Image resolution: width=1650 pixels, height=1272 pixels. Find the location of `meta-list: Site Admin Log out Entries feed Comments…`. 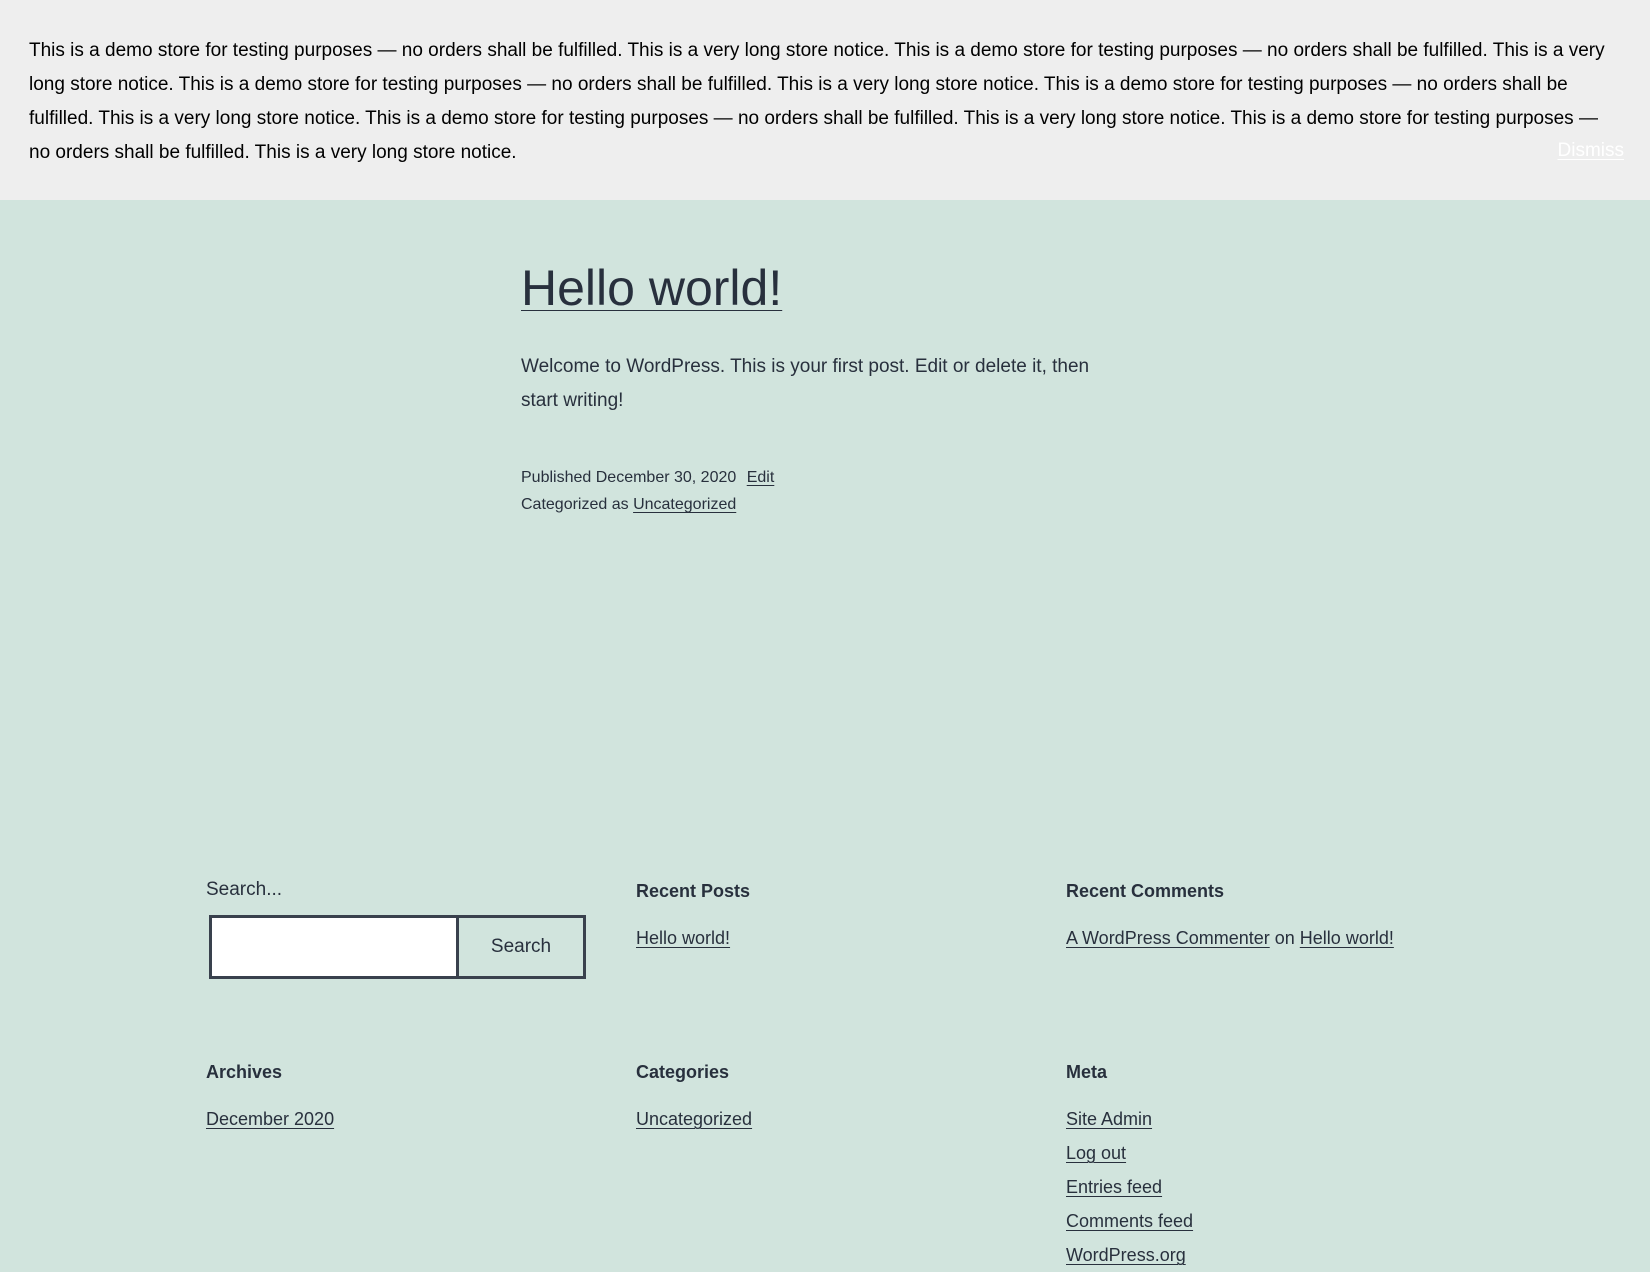

meta-list: Site Admin Log out Entries feed Comments… is located at coordinates (1256, 1187).